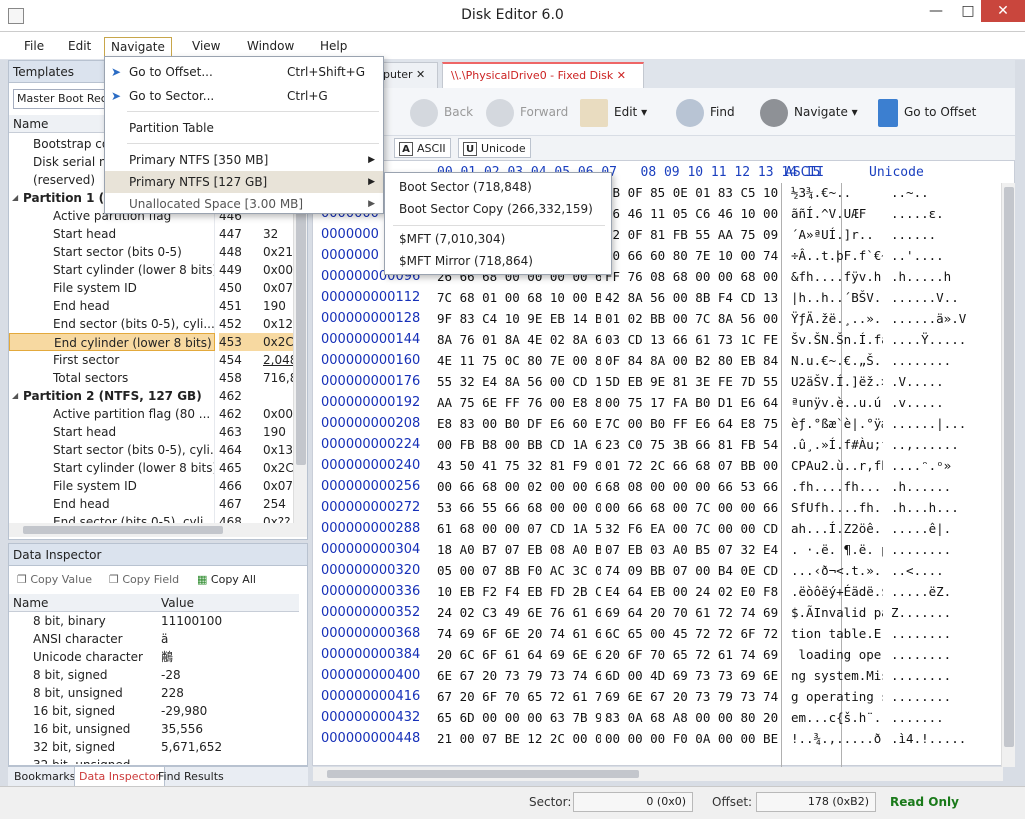 The height and width of the screenshot is (819, 1025). What do you see at coordinates (692, 528) in the screenshot?
I see `hex-h2: 32 F6 EA 00 7C 00 00 CD` at bounding box center [692, 528].